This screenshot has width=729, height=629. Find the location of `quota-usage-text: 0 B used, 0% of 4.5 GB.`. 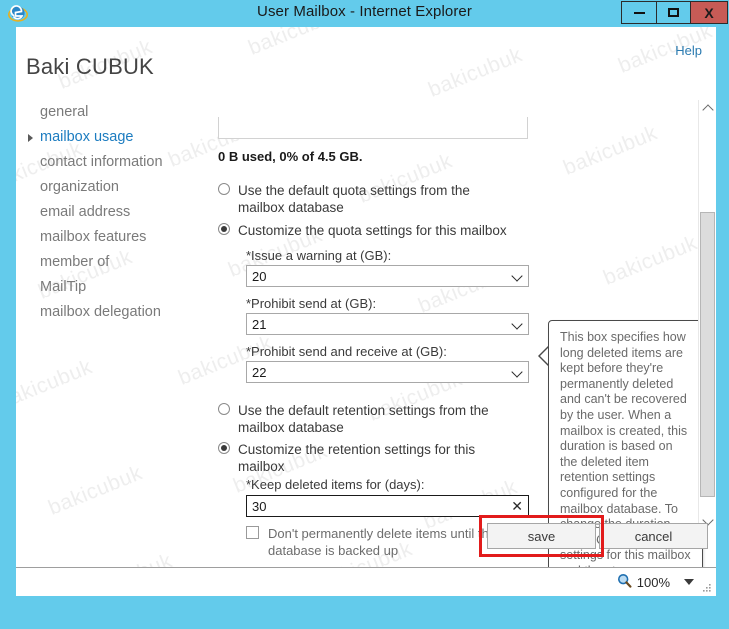

quota-usage-text: 0 B used, 0% of 4.5 GB. is located at coordinates (290, 156).